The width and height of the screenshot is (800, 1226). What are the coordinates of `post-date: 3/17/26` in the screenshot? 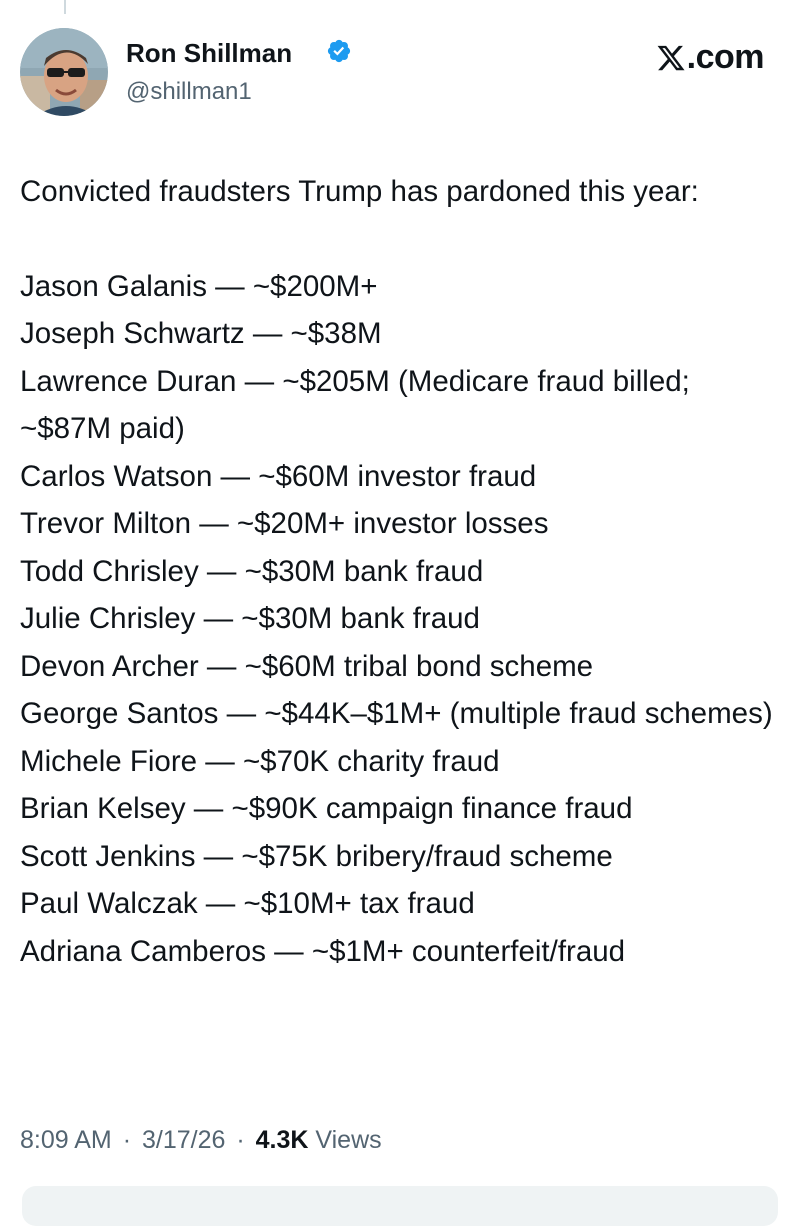 It's located at (183, 1140).